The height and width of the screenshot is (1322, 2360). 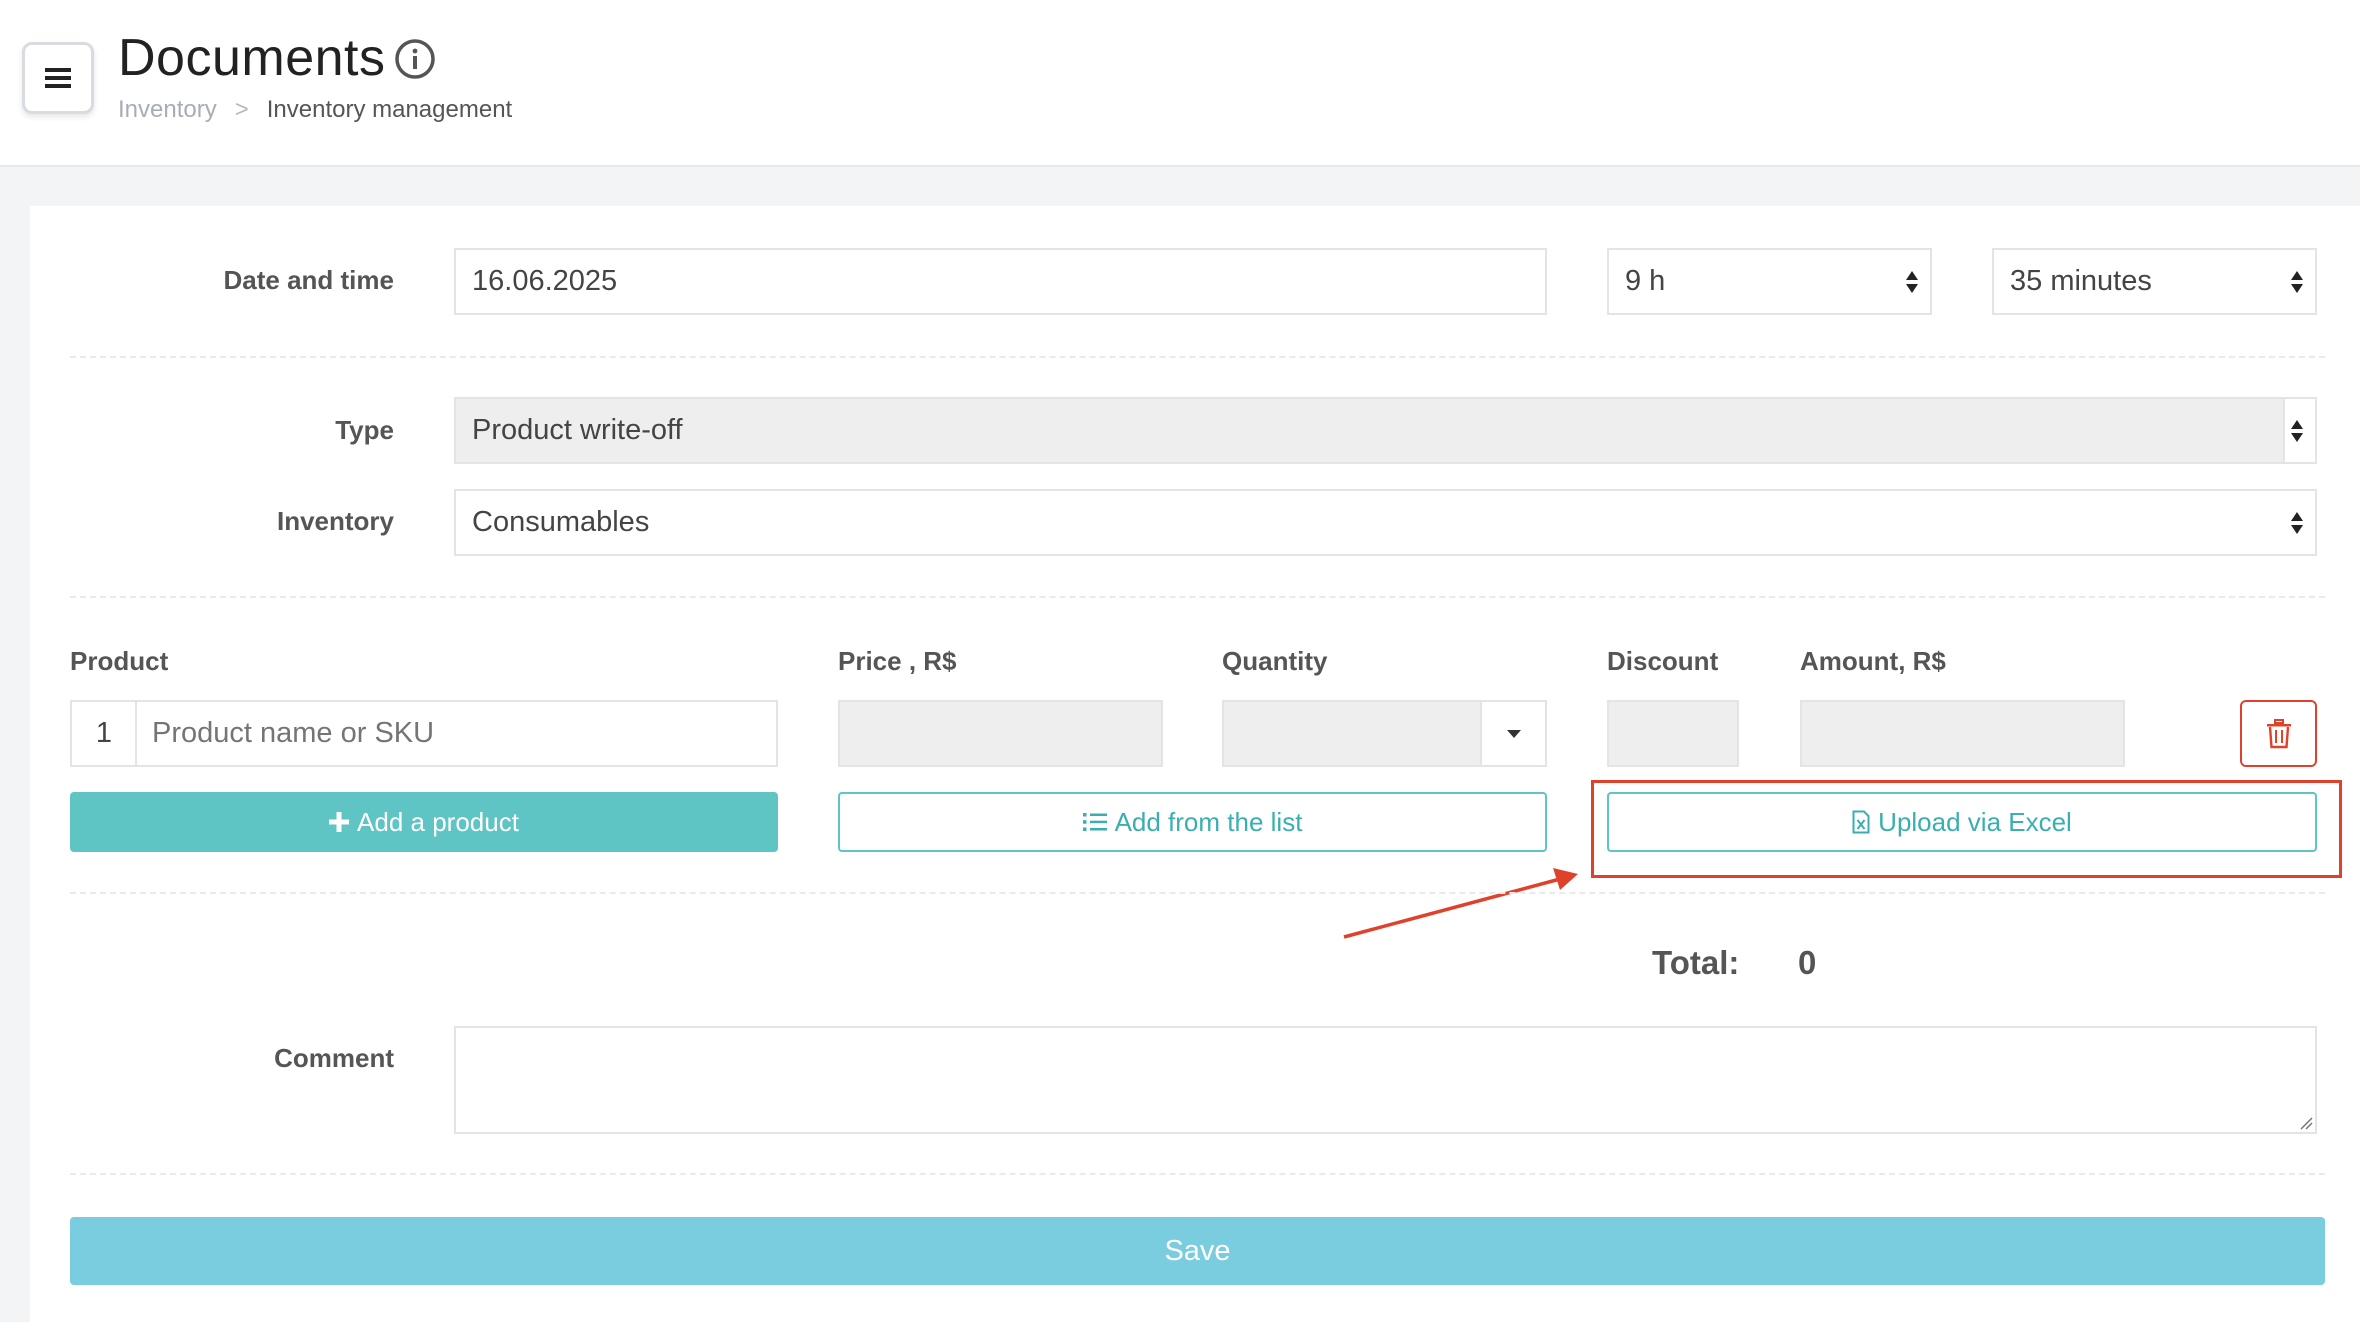 What do you see at coordinates (897, 661) in the screenshot?
I see `price-column-header: Price , R$` at bounding box center [897, 661].